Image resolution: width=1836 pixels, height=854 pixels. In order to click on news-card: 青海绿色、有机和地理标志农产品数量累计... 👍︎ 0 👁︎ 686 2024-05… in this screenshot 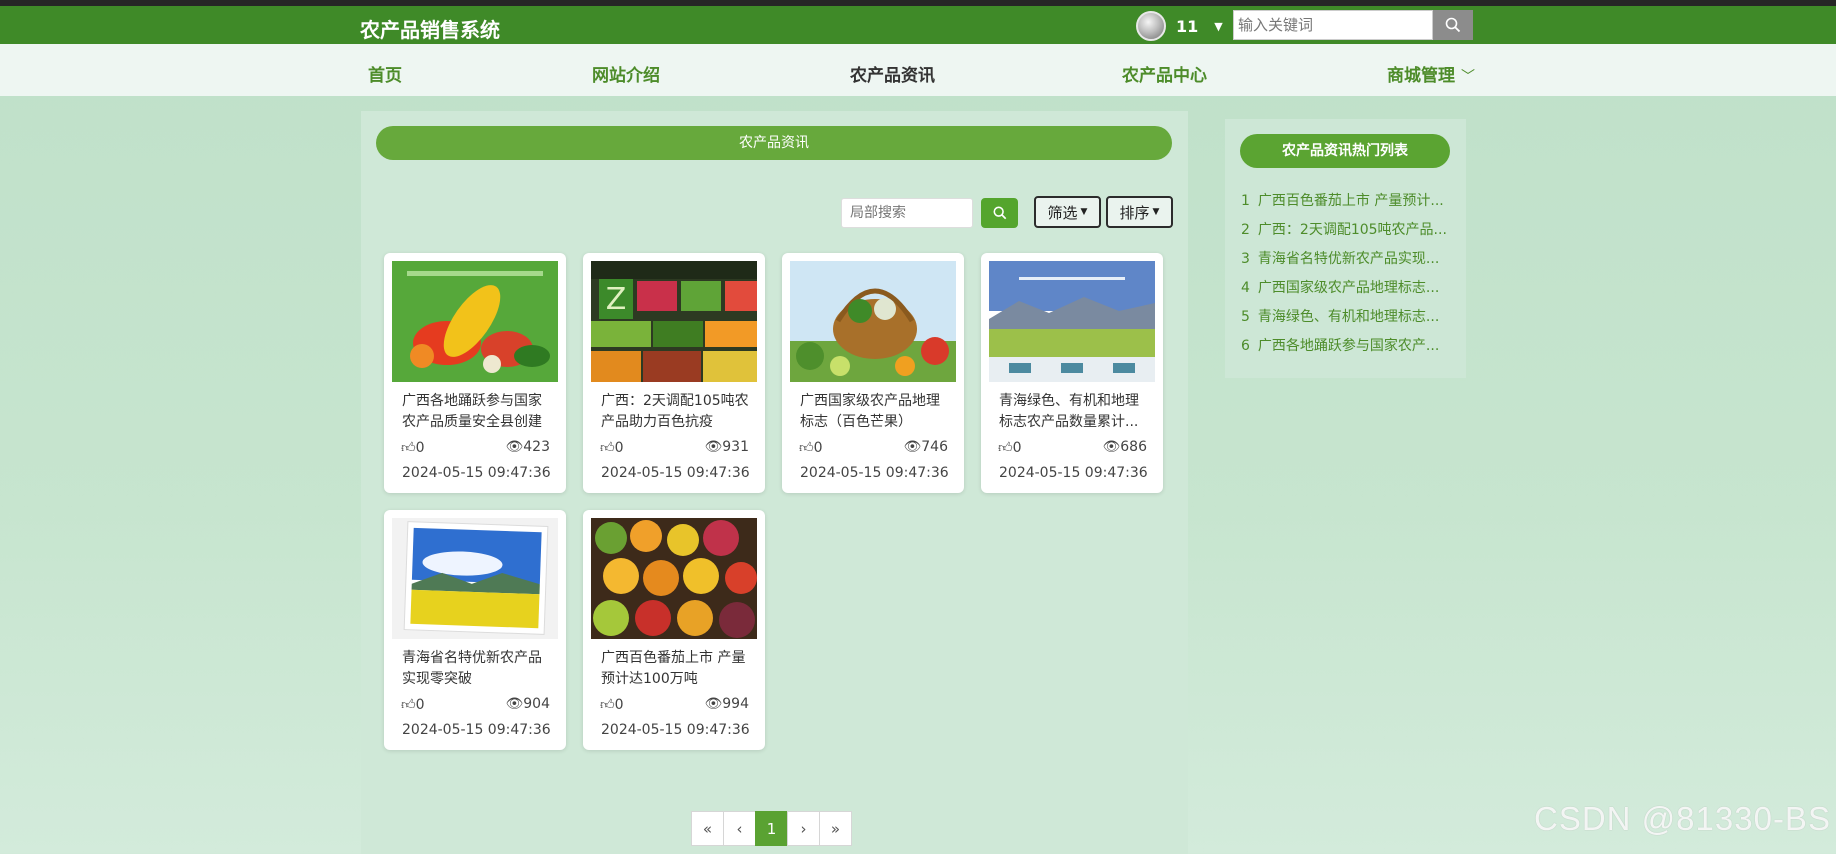, I will do `click(1072, 373)`.